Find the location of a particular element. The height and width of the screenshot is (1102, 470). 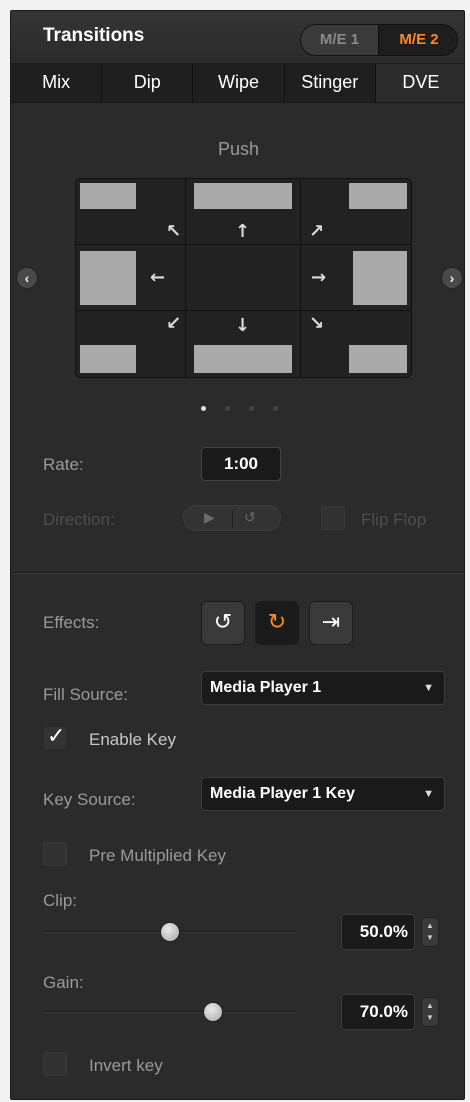

tab-mix: Mix is located at coordinates (57, 83).